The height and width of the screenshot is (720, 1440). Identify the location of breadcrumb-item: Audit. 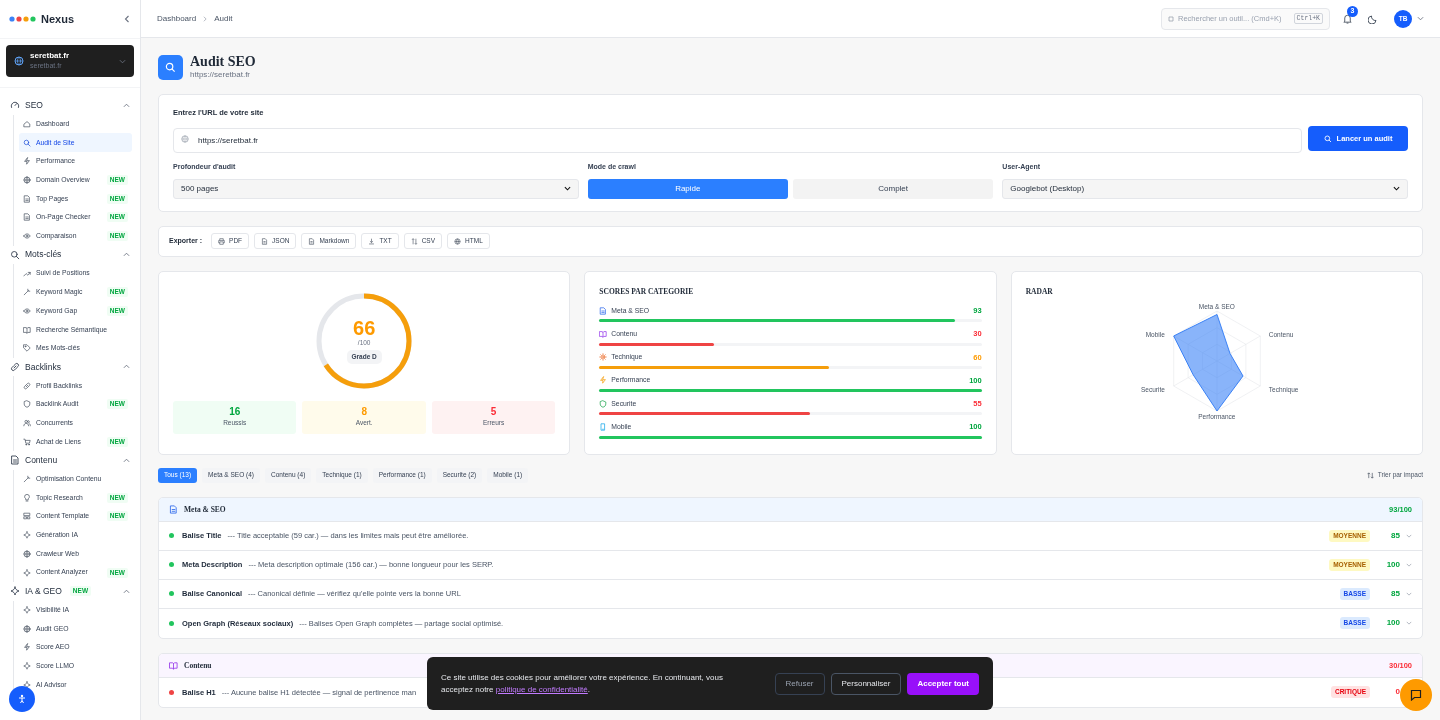
(223, 18).